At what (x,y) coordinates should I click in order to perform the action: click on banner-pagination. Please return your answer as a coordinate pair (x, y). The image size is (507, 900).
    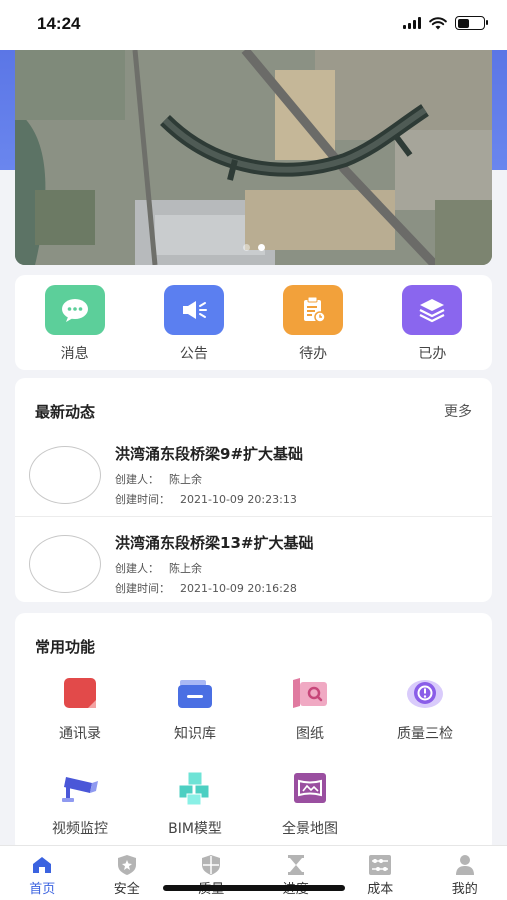
    Looking at the image, I should click on (253, 247).